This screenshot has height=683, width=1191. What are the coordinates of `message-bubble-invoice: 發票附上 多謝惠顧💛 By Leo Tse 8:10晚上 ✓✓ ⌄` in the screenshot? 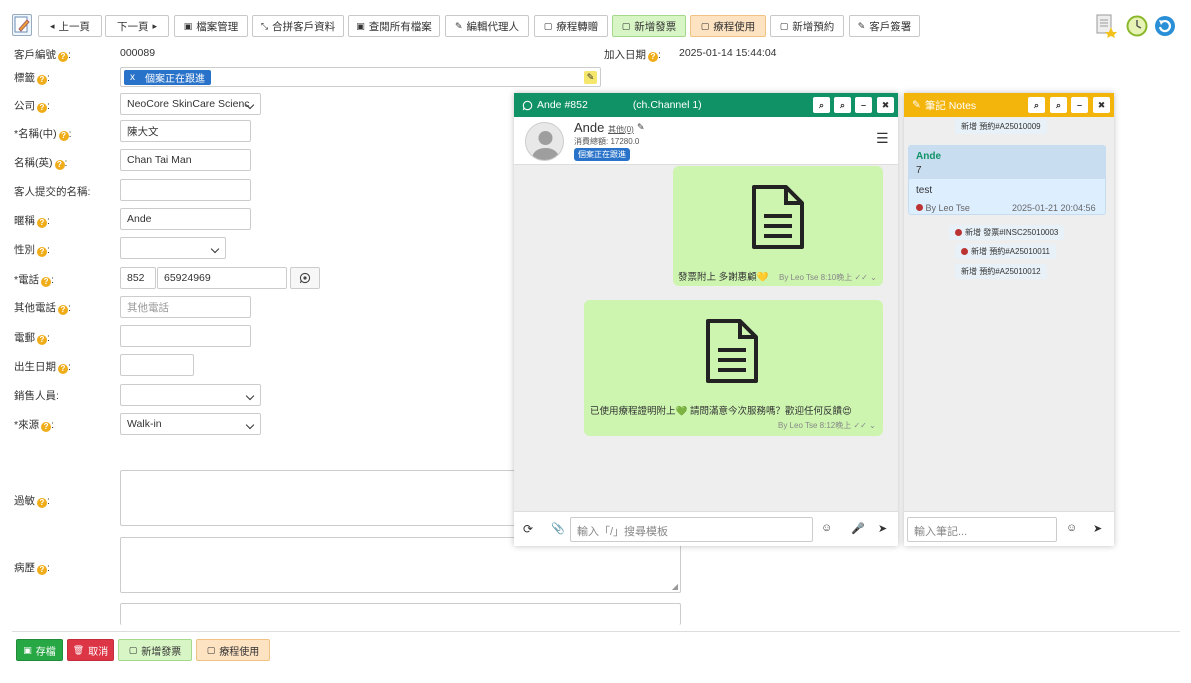 It's located at (778, 226).